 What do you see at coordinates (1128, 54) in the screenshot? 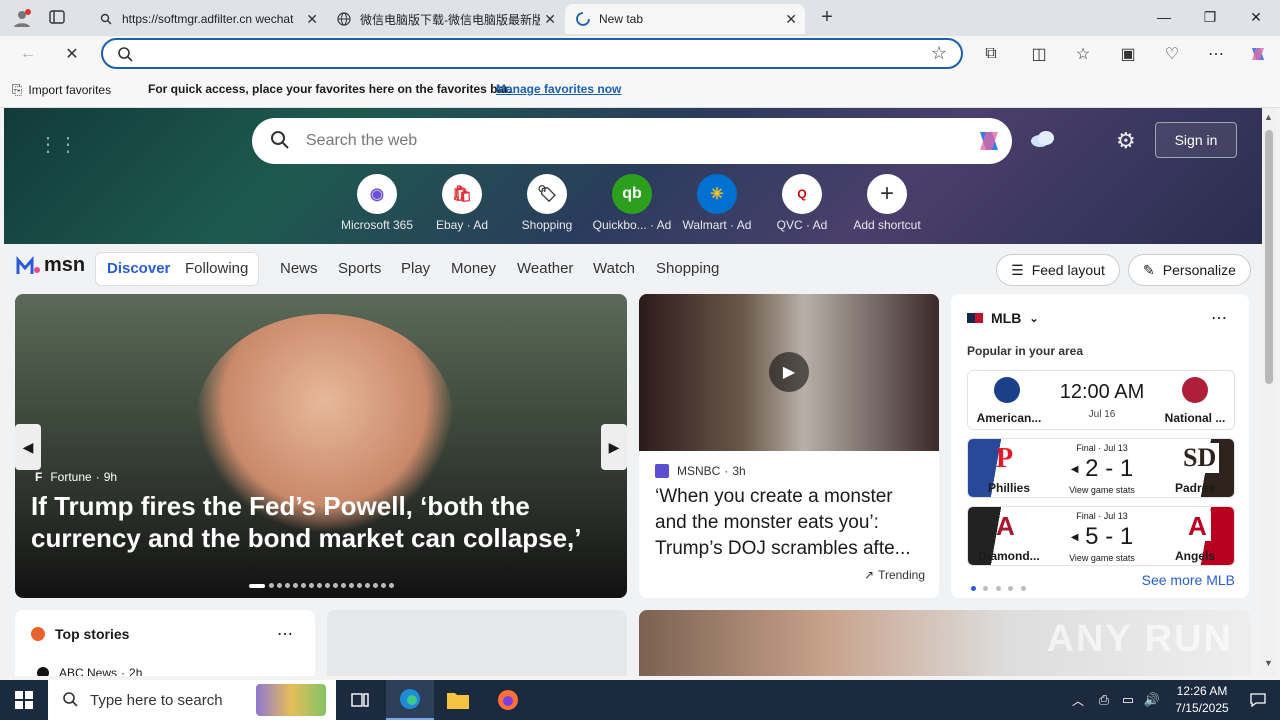
I see `collections-icon: ▣` at bounding box center [1128, 54].